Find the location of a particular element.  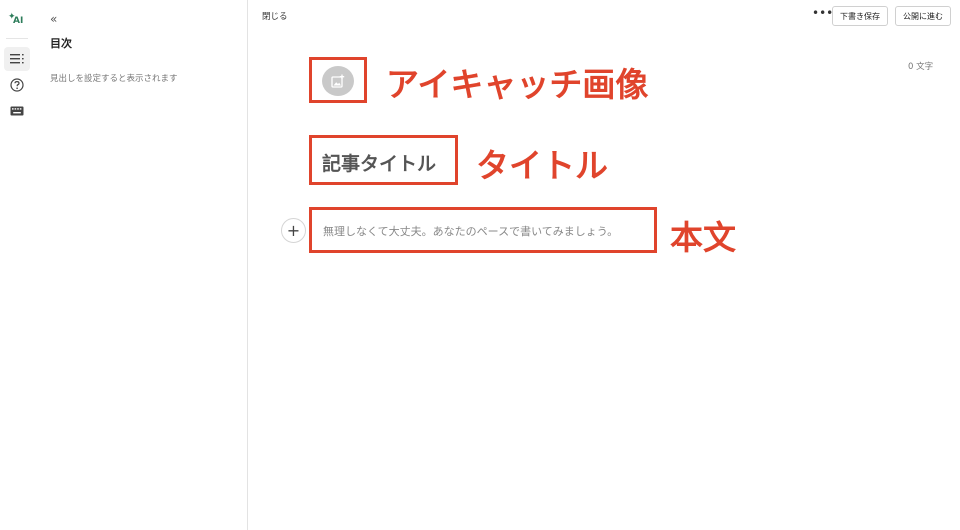

eyecatch-highlight-box is located at coordinates (338, 80).